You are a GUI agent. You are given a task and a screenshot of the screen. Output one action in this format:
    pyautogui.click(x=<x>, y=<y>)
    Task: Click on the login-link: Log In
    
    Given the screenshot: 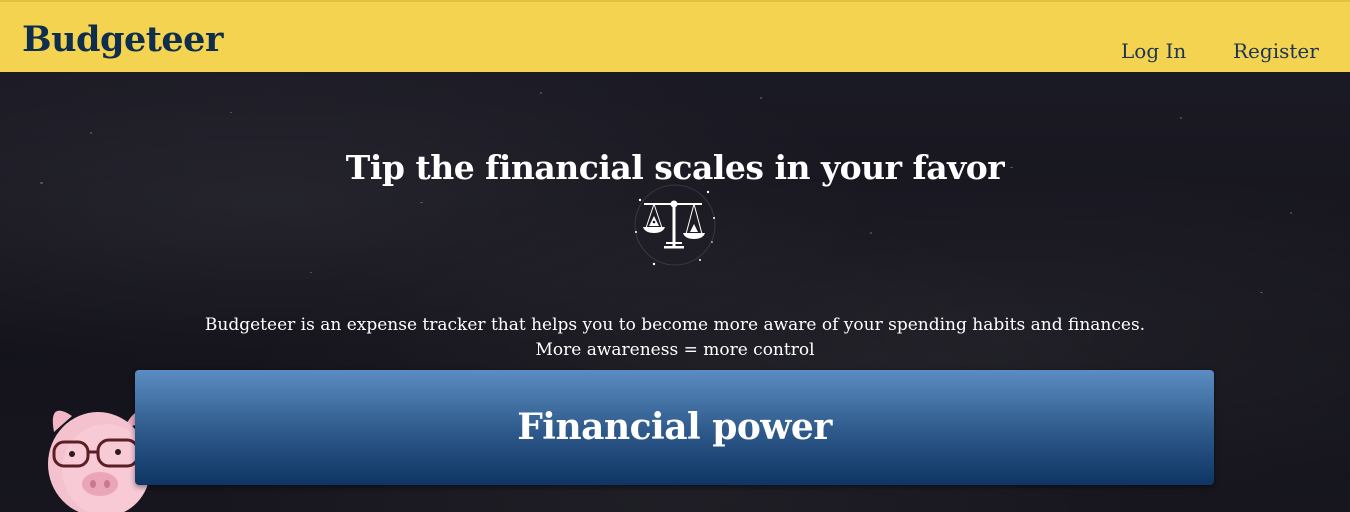 What is the action you would take?
    pyautogui.click(x=1153, y=51)
    